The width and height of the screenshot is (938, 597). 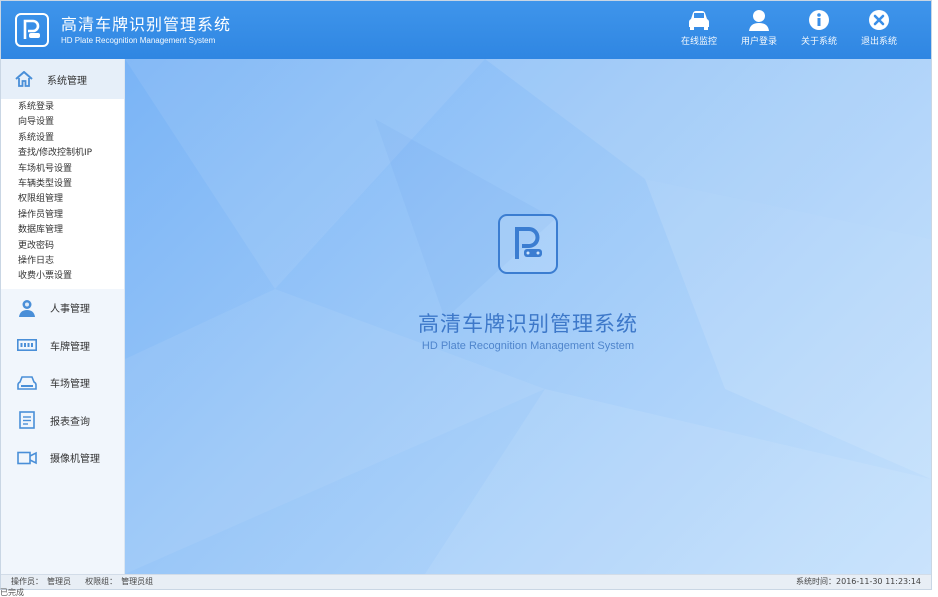 I want to click on browser-status-text: 已完成, so click(x=12, y=592).